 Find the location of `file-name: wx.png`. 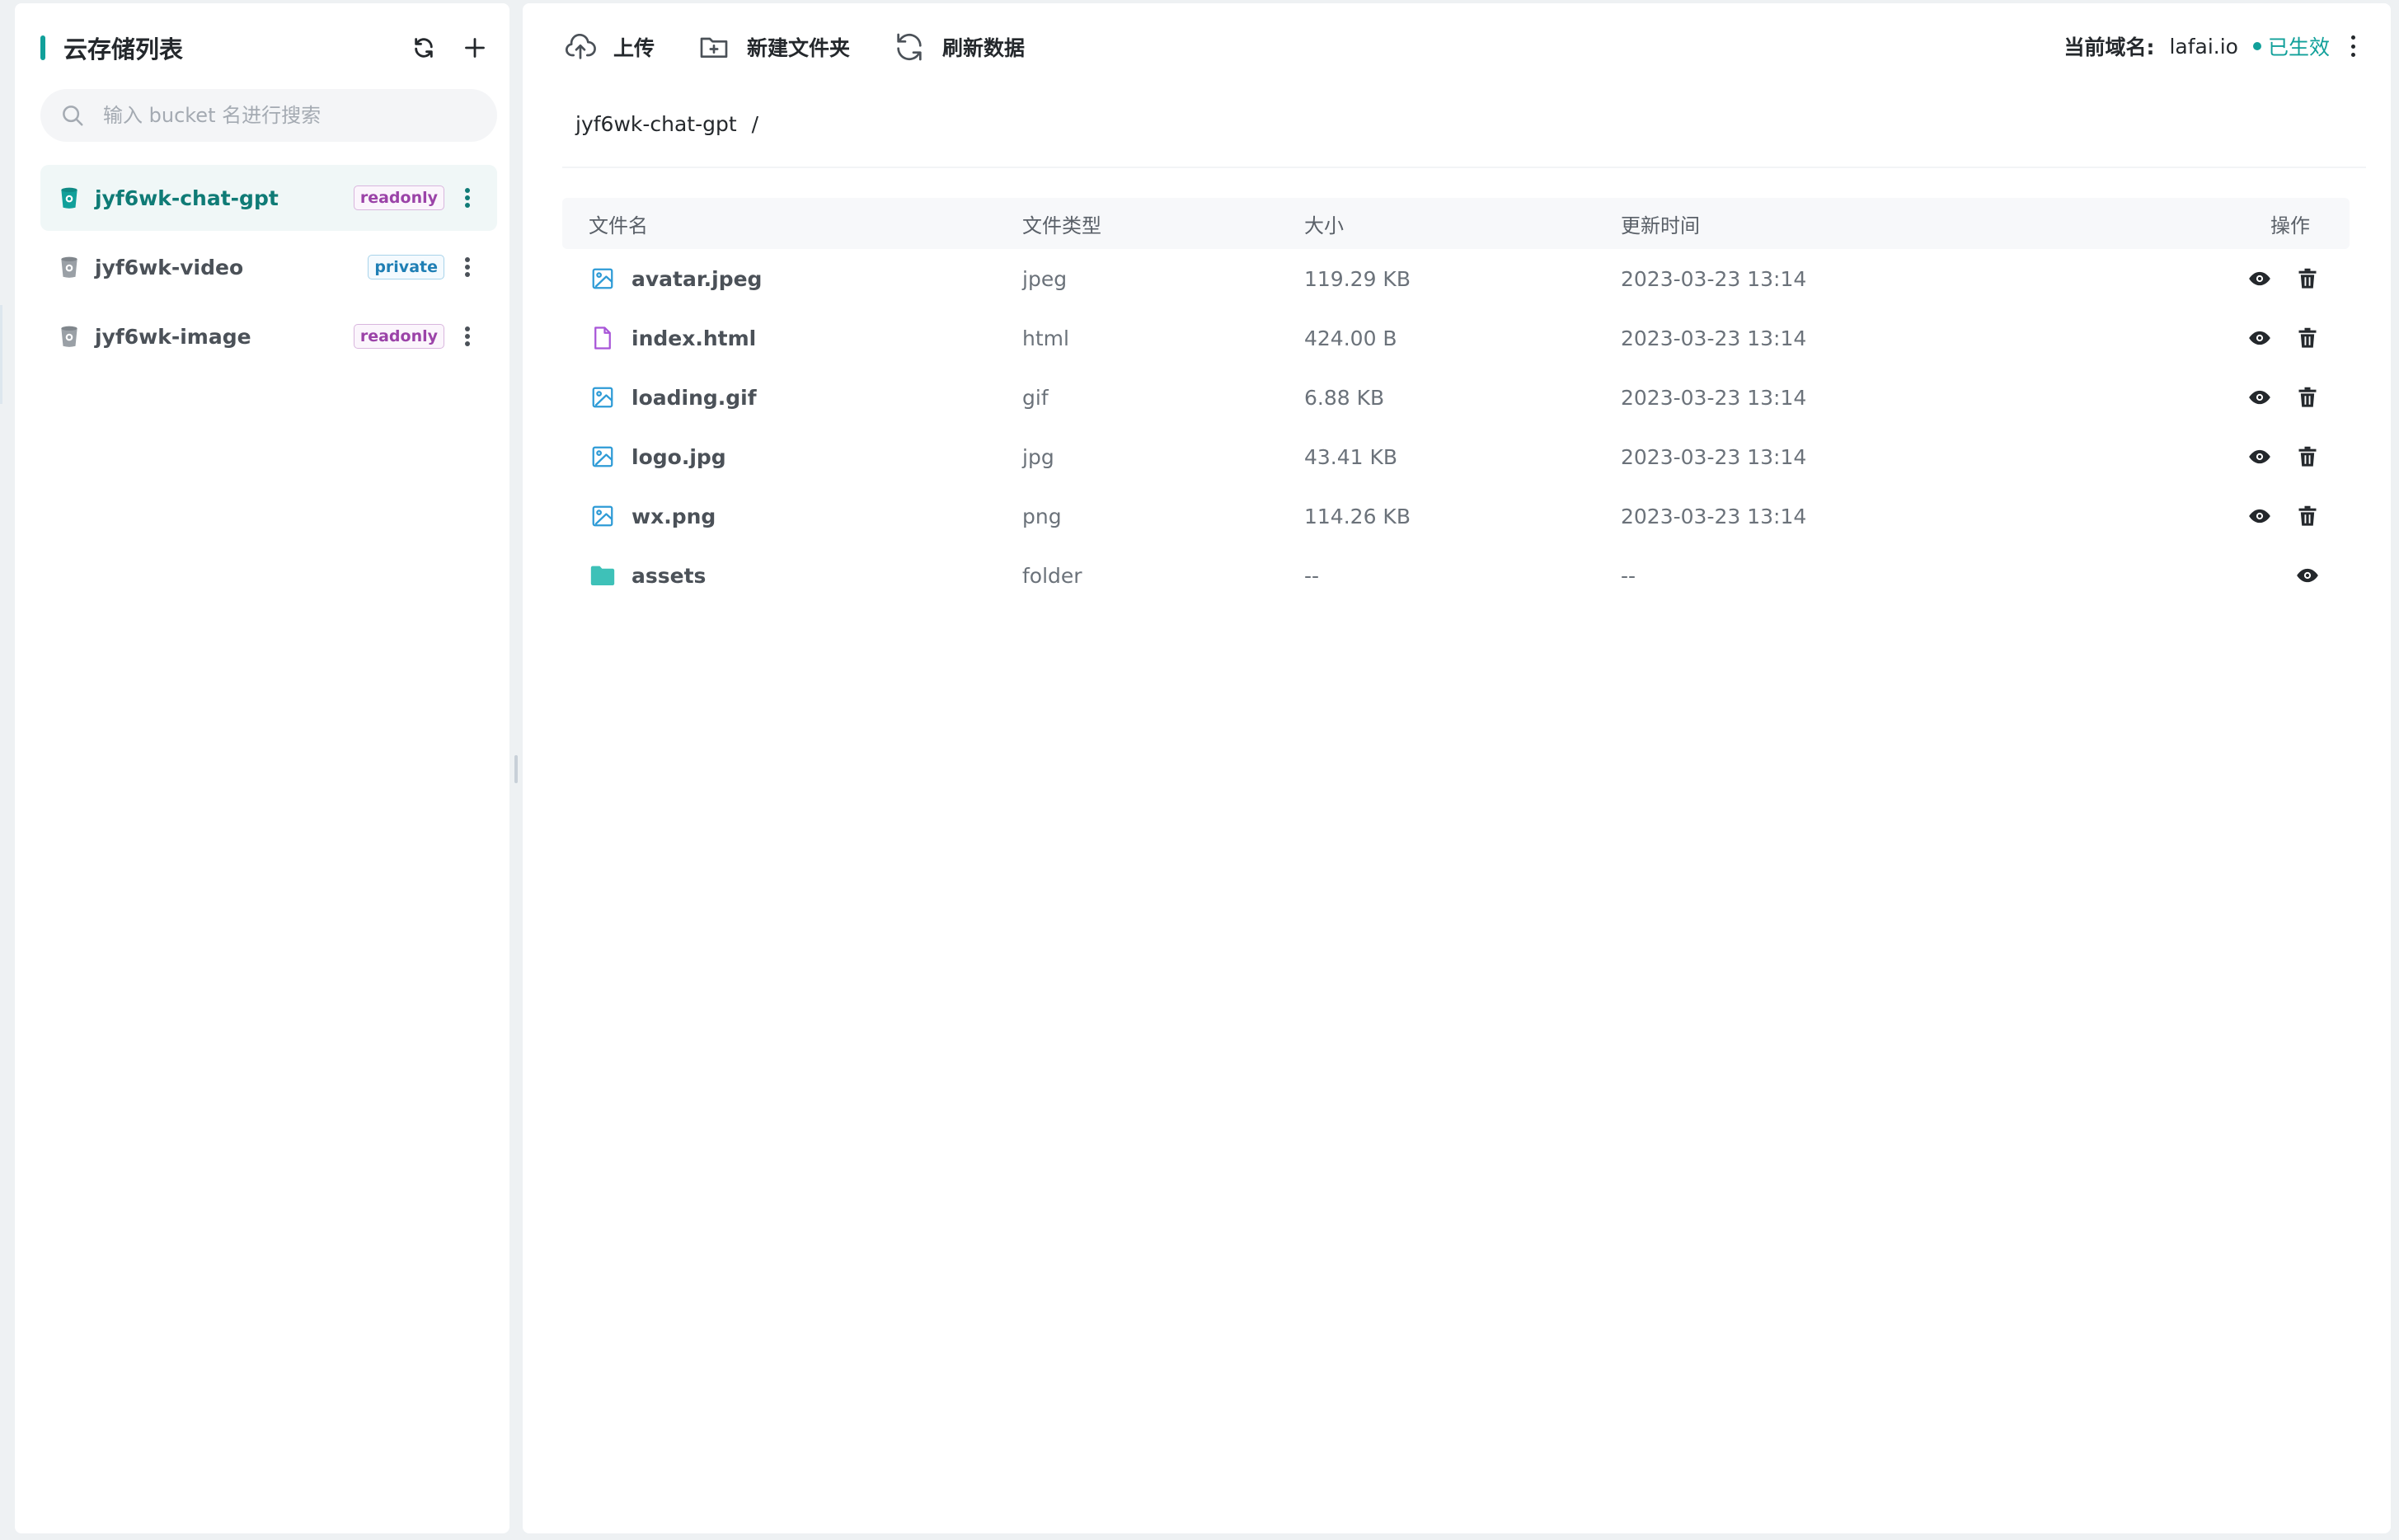

file-name: wx.png is located at coordinates (673, 516).